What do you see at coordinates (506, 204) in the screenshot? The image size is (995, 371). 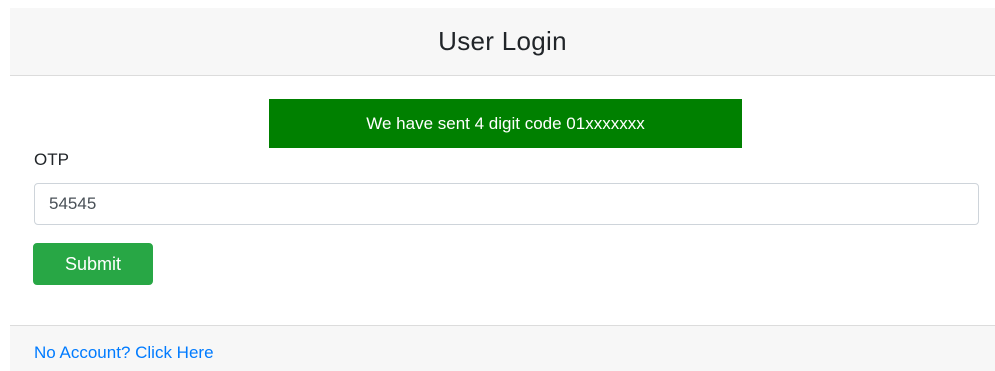 I see `otp-input` at bounding box center [506, 204].